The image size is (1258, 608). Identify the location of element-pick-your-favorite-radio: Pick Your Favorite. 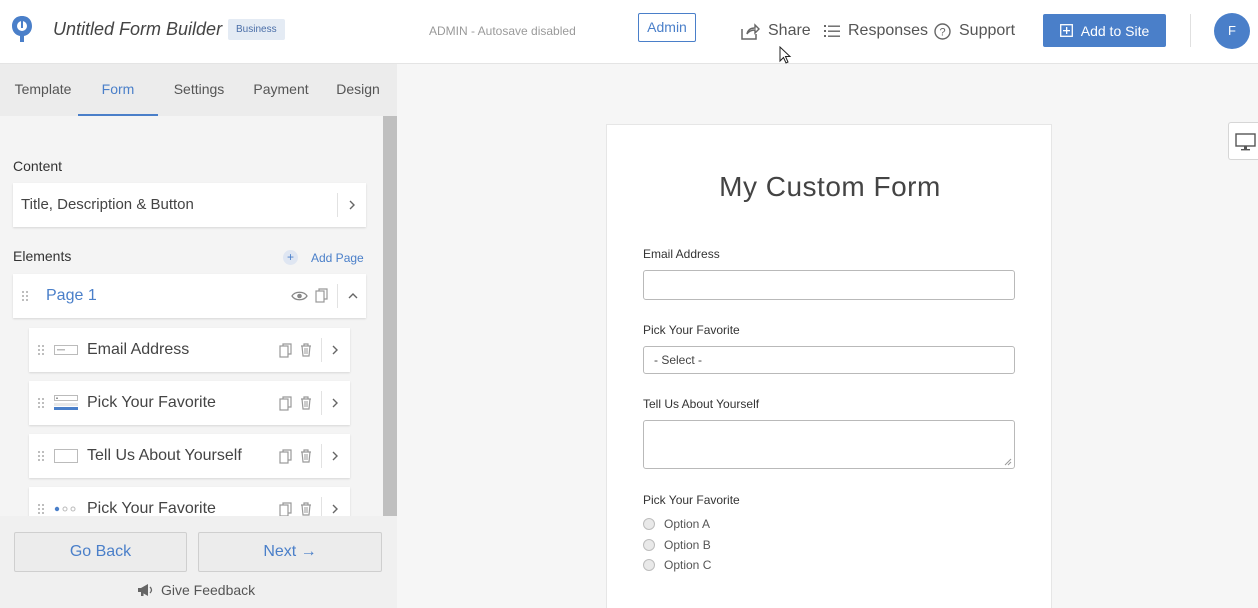
(189, 501).